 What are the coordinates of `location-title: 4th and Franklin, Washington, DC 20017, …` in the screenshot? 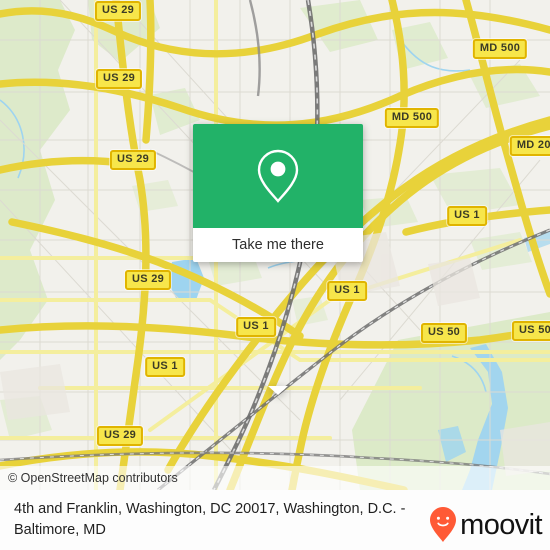 It's located at (210, 519).